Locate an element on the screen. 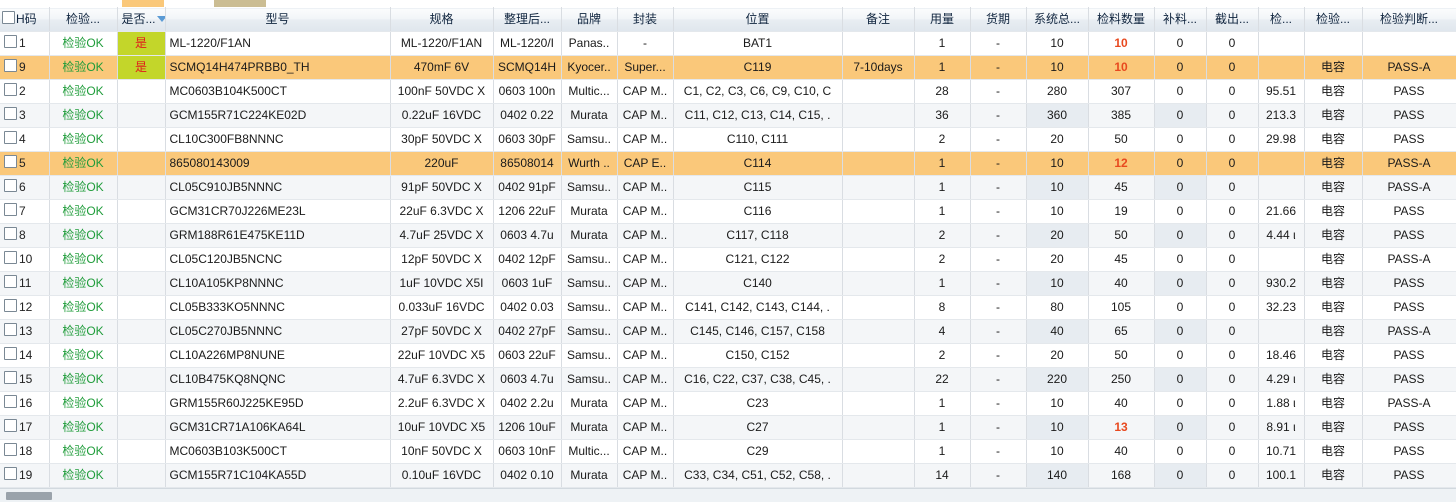  column-header-pickqty: 检料数量 is located at coordinates (1121, 19).